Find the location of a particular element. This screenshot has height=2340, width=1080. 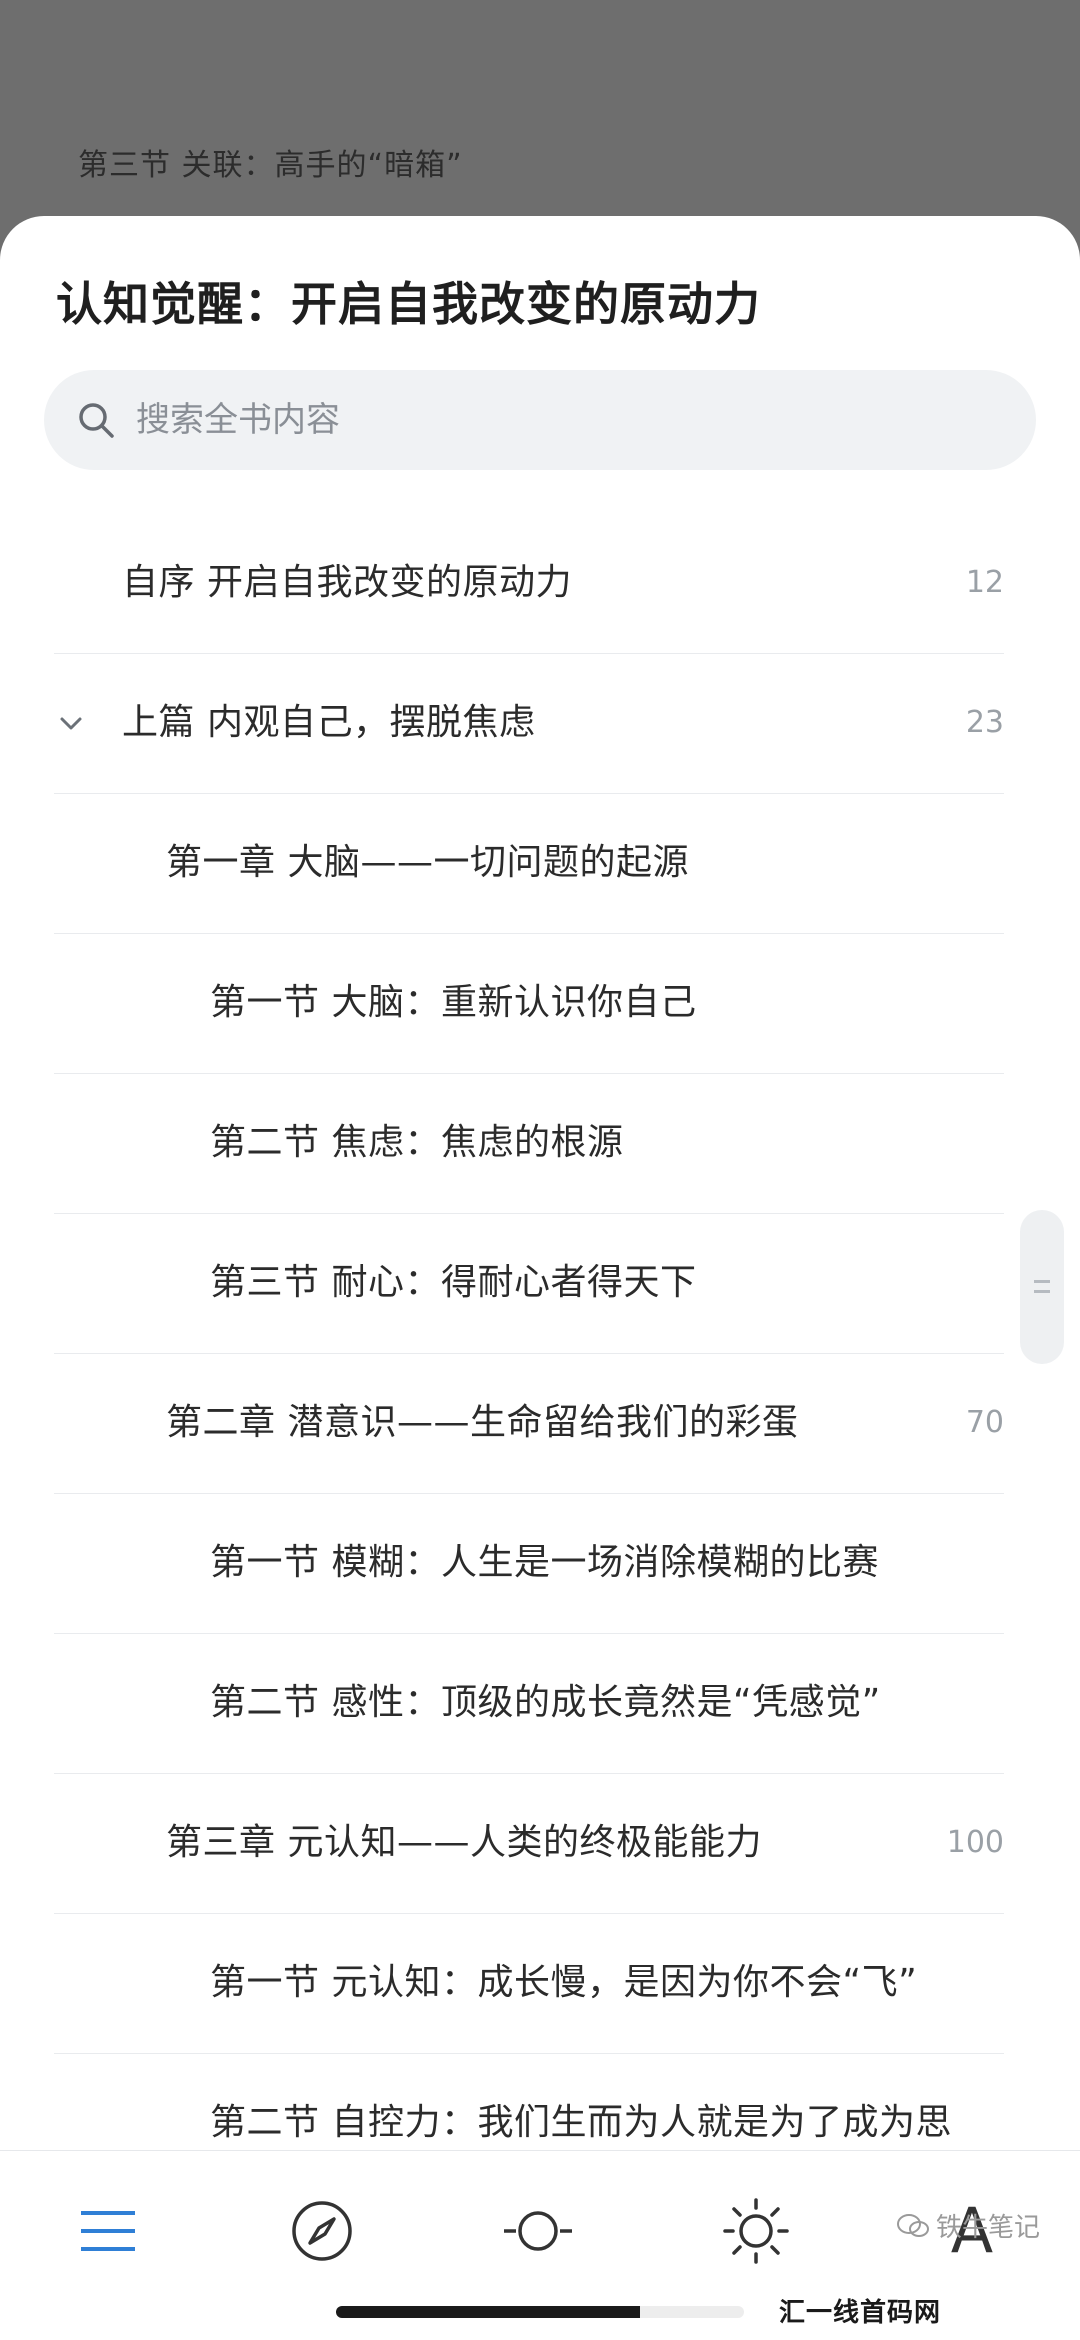

tab-progress is located at coordinates (322, 2231).